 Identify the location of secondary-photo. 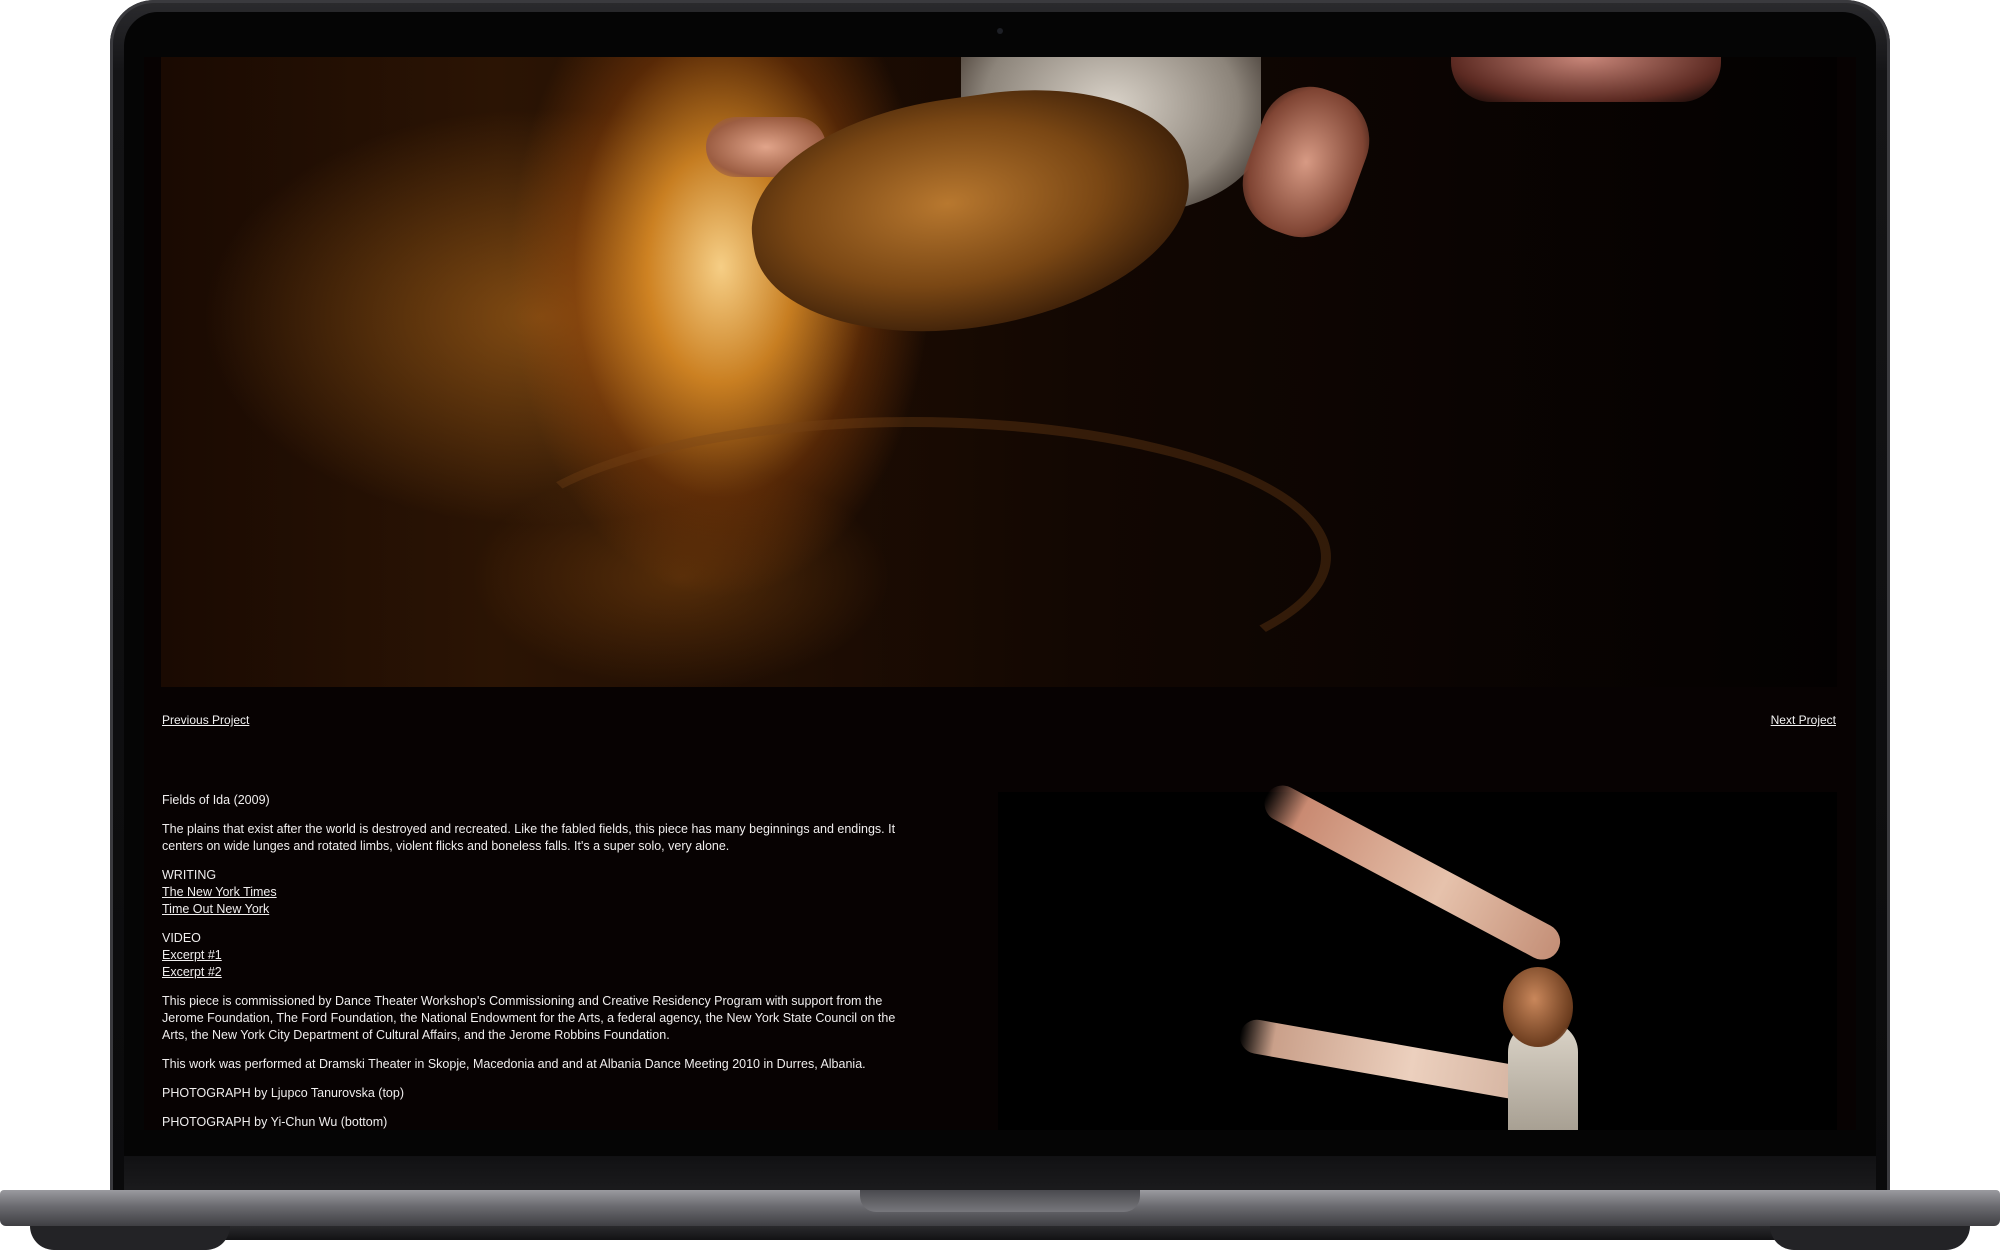
(1417, 954).